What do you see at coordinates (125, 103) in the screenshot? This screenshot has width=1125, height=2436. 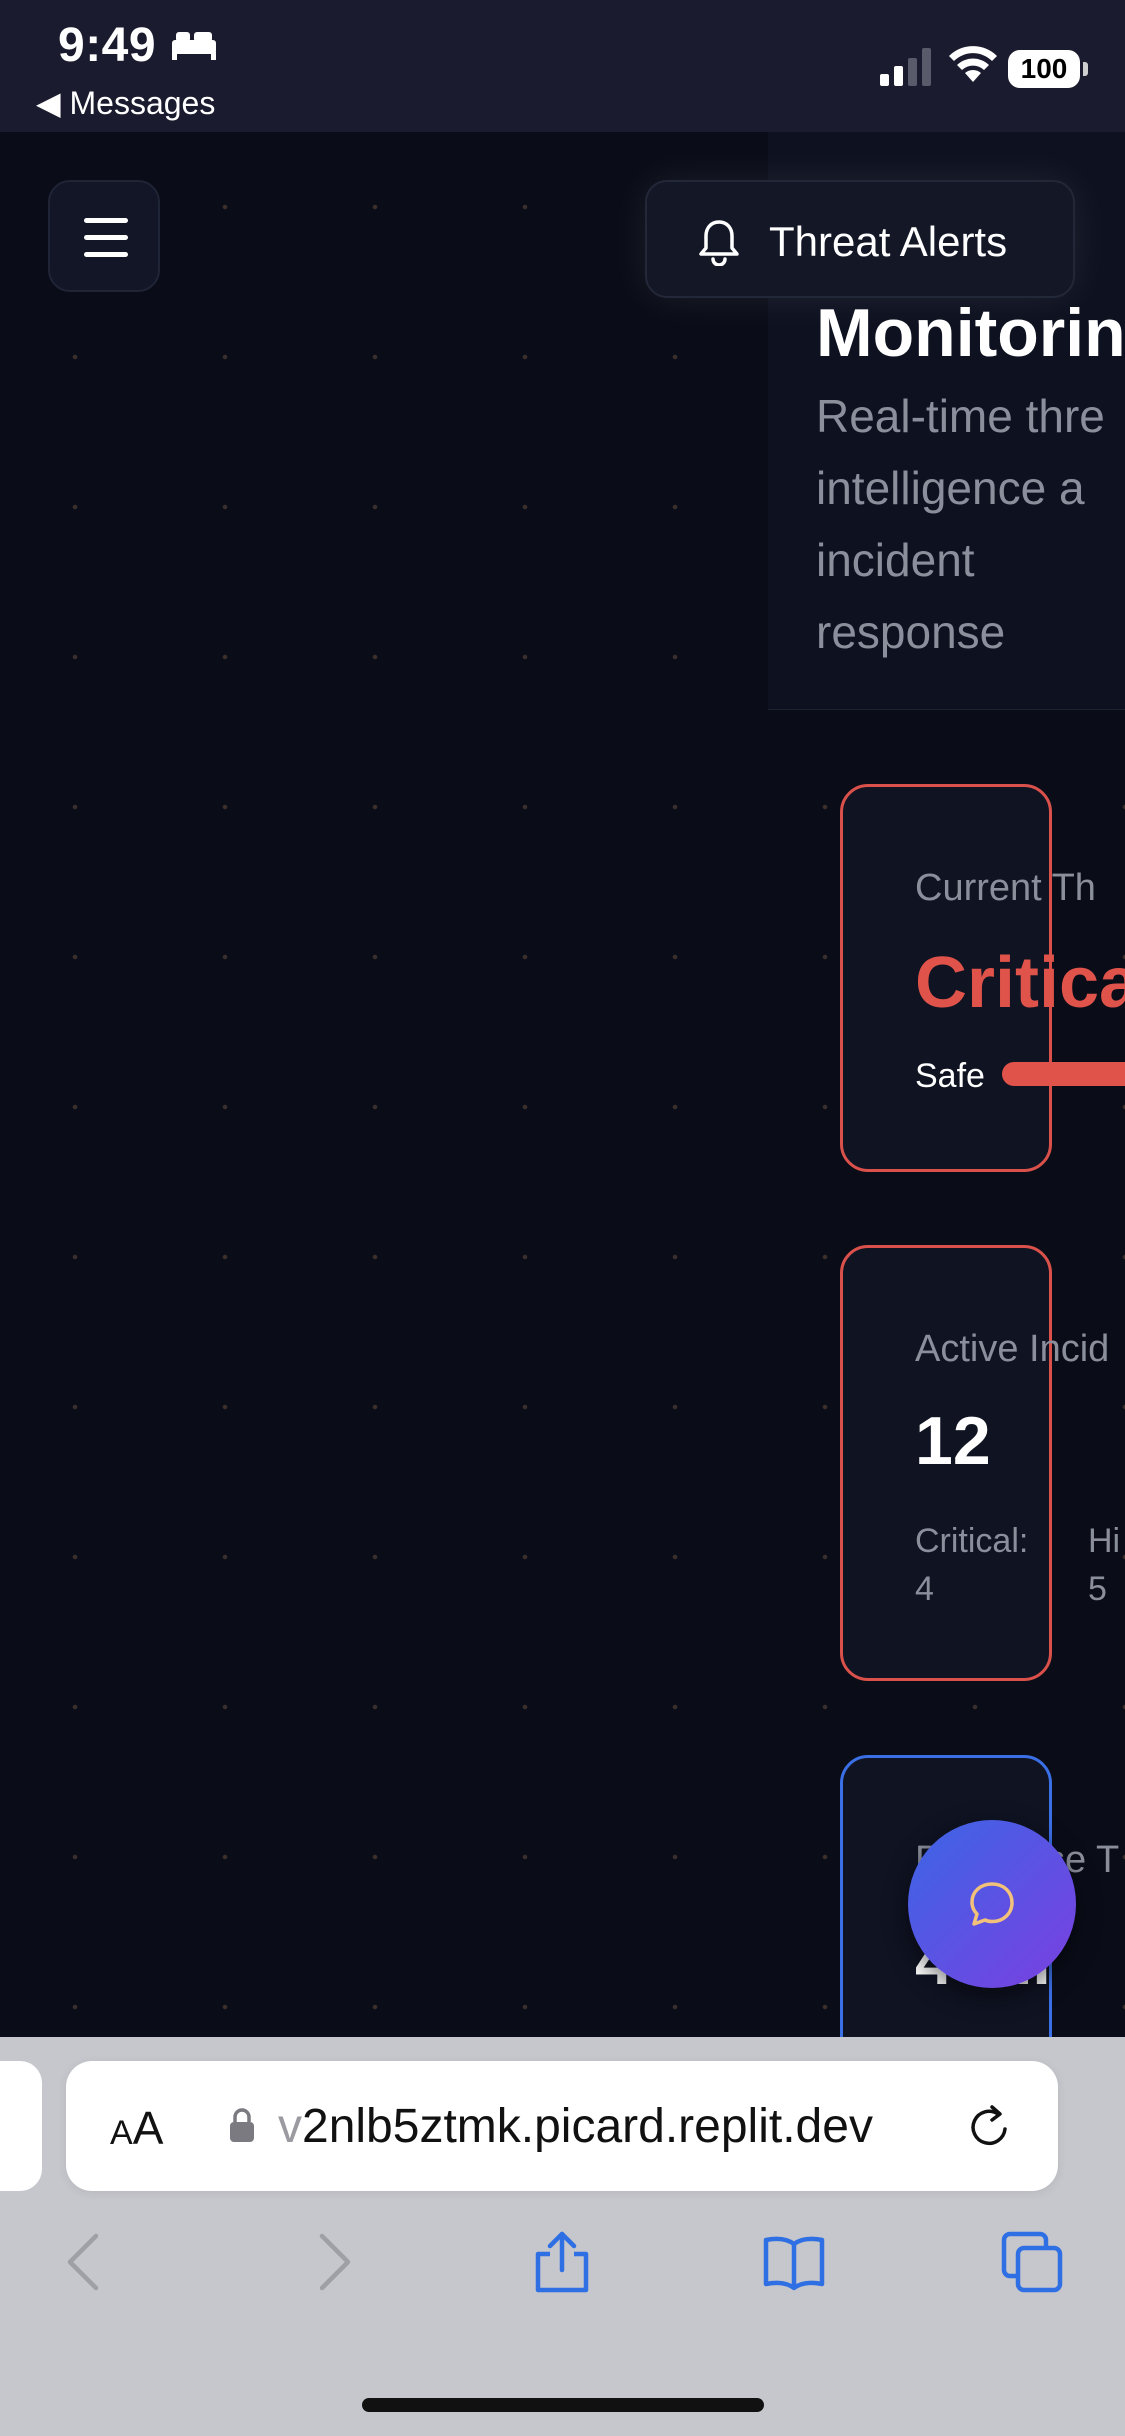 I see `back-to-messages: ◀ Messages` at bounding box center [125, 103].